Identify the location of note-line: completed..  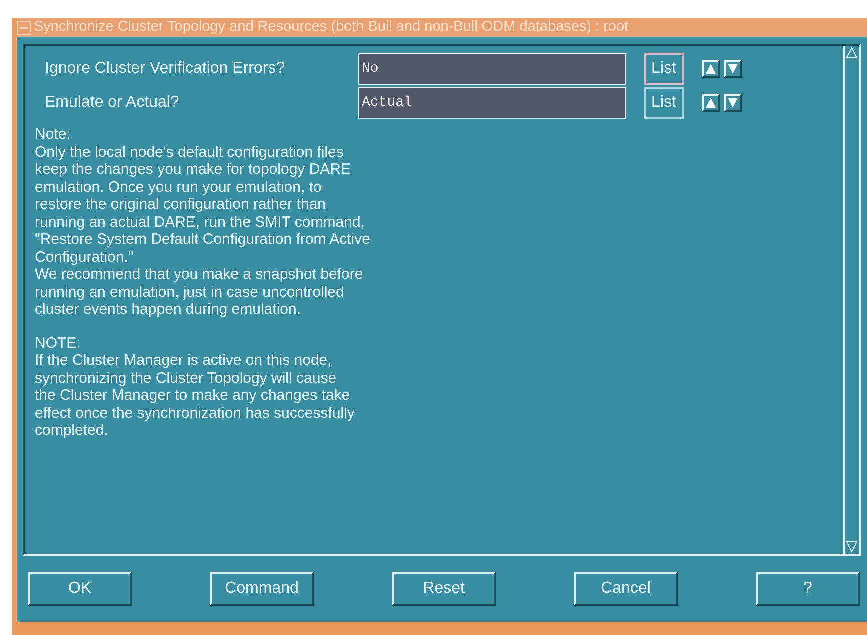
(72, 431).